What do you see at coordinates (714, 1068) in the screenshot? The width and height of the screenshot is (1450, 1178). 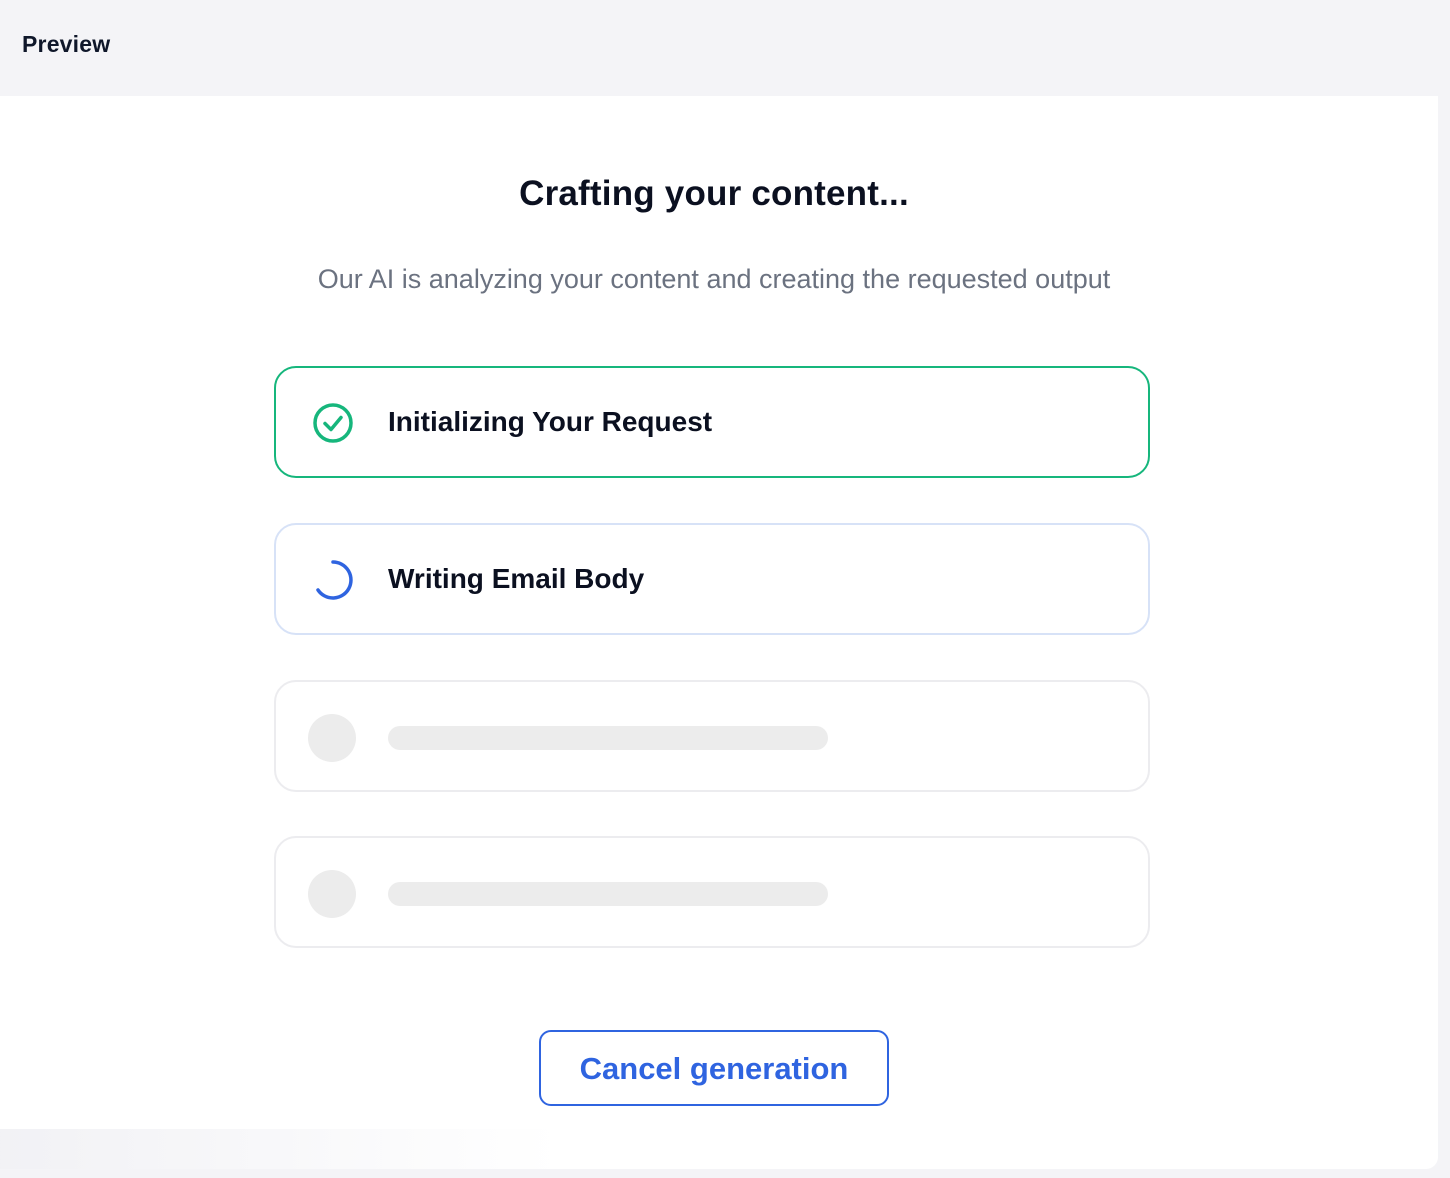 I see `cancel-generation-button: Cancel generation` at bounding box center [714, 1068].